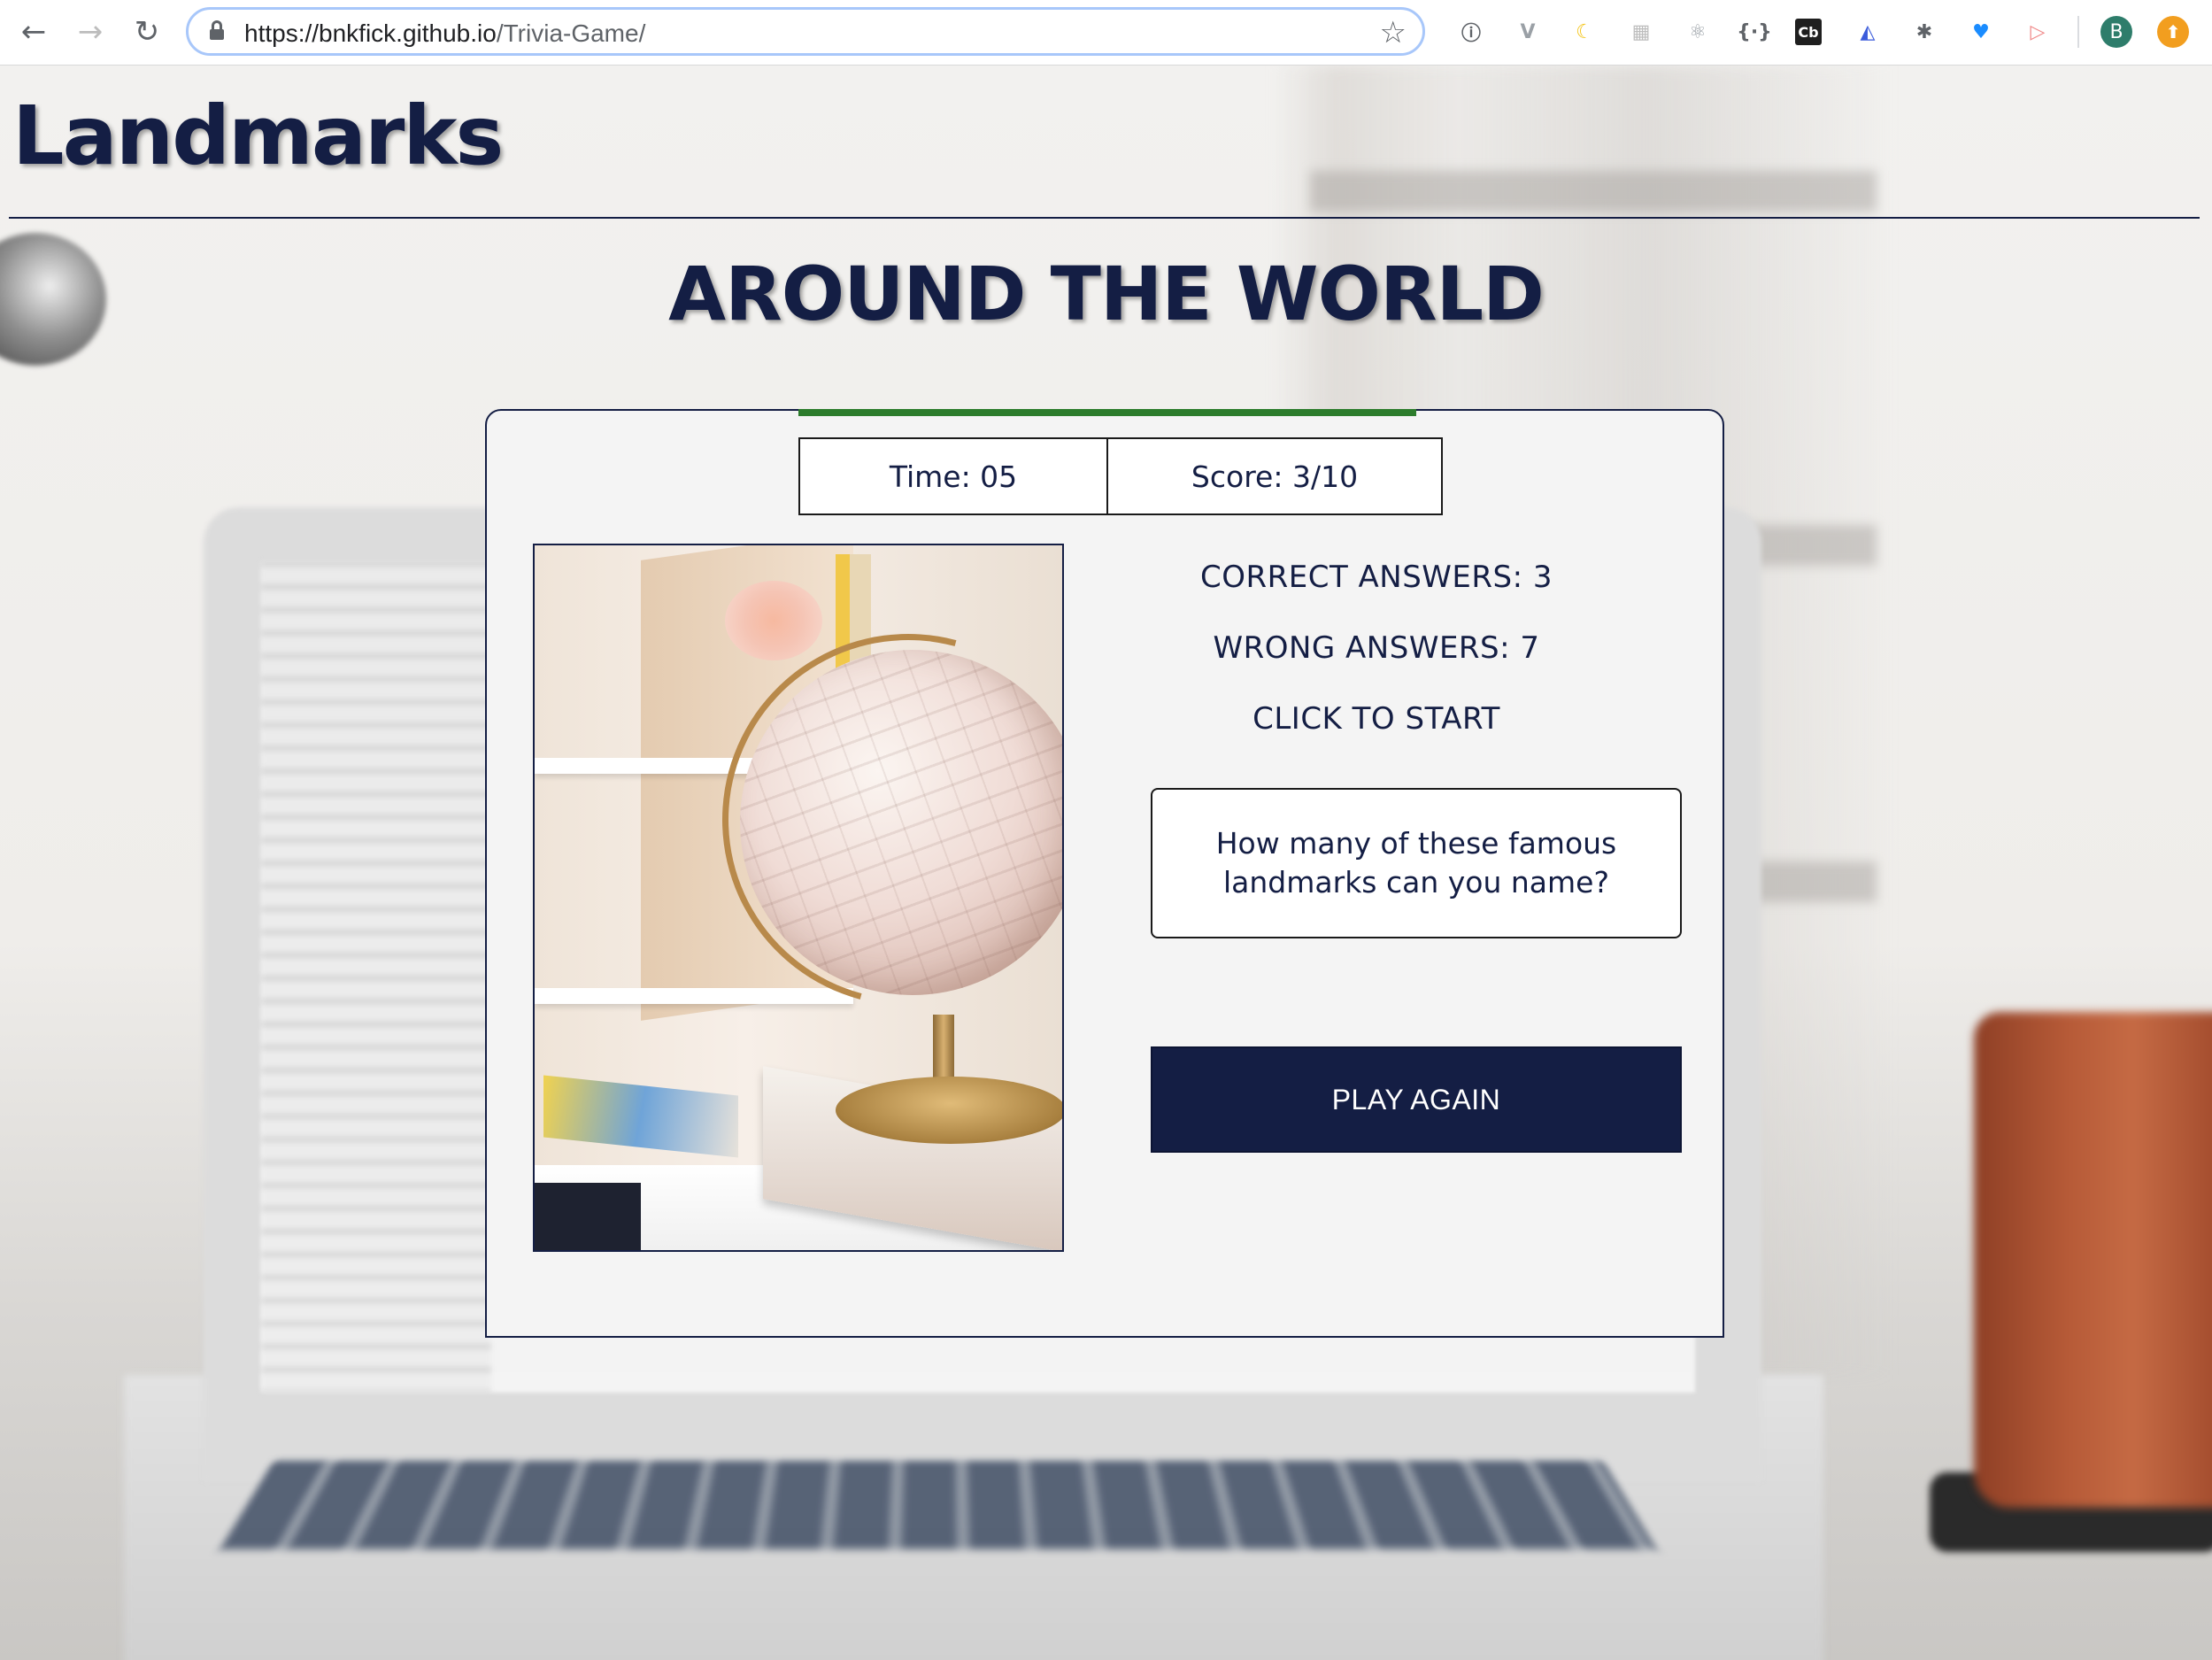 Image resolution: width=2212 pixels, height=1660 pixels. What do you see at coordinates (571, 33) in the screenshot?
I see `url-path: /Trivia-Game/` at bounding box center [571, 33].